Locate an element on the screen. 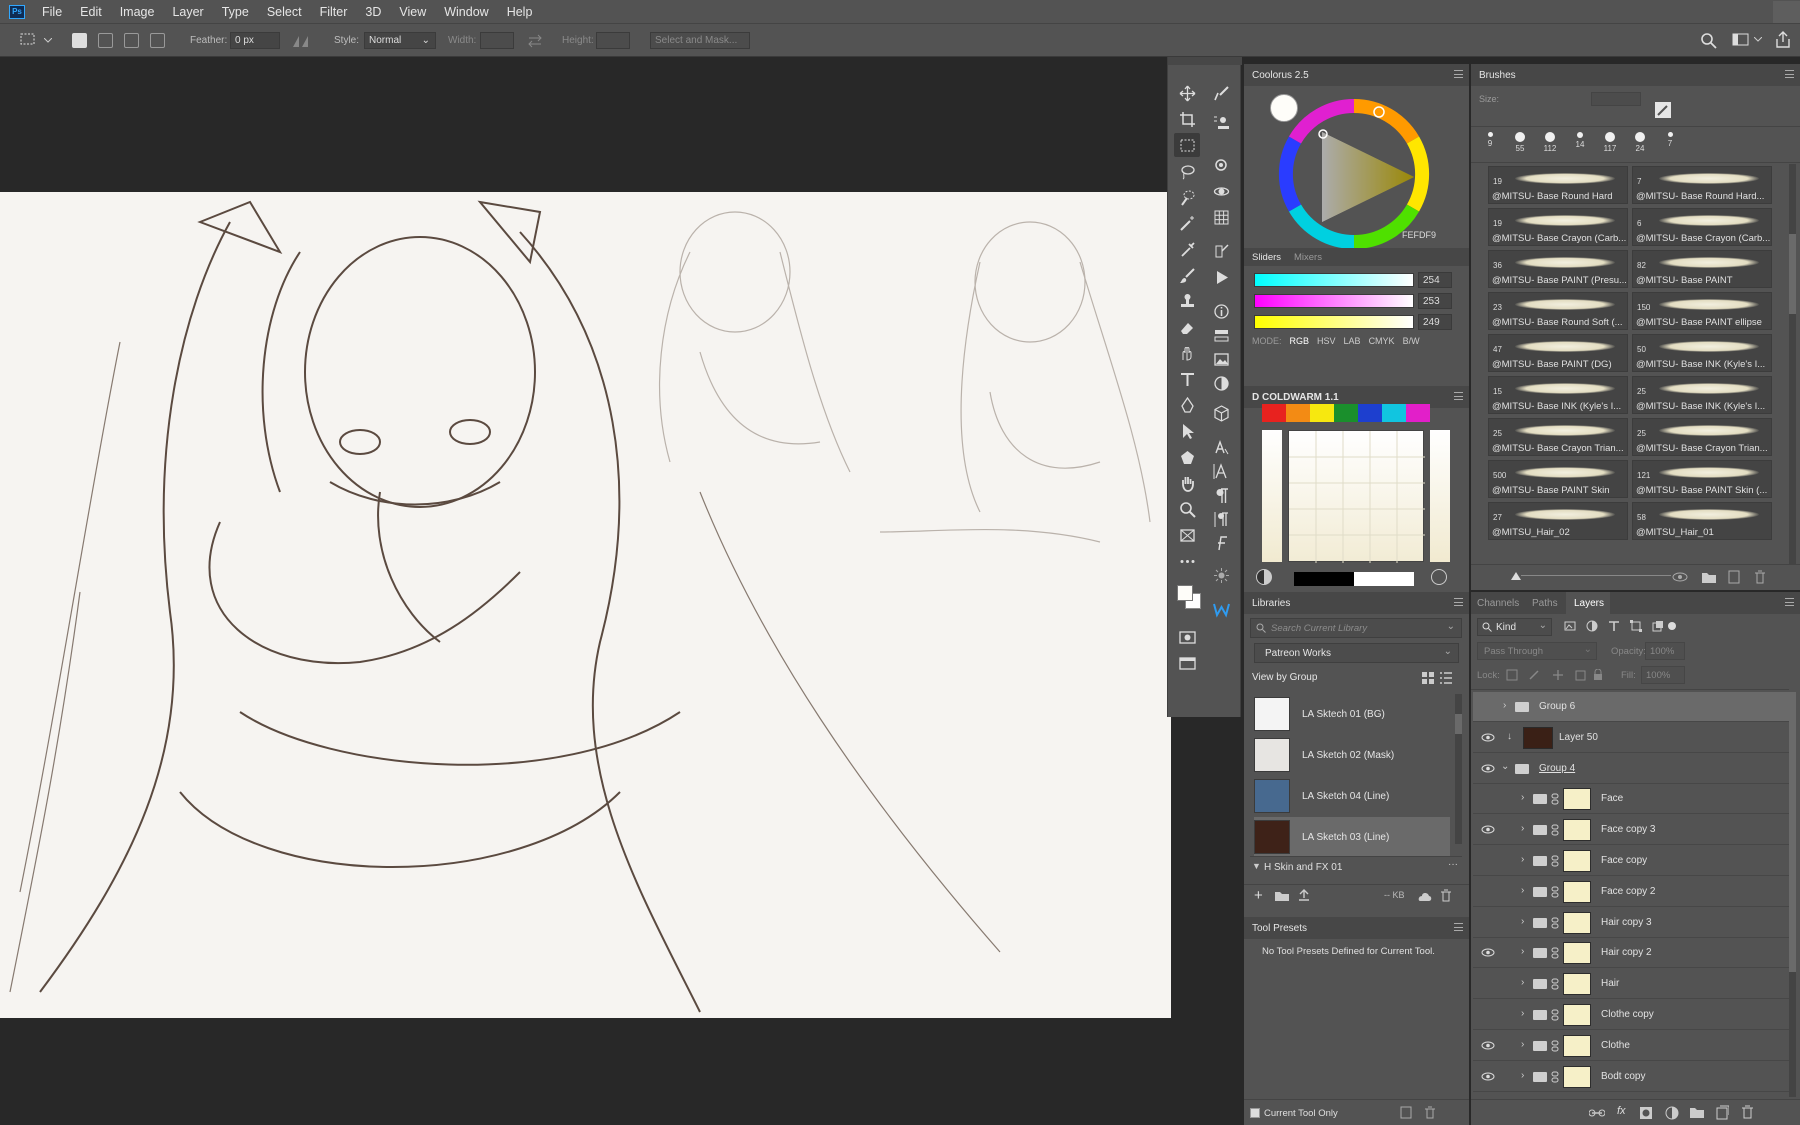 This screenshot has height=1125, width=1800. add-icon: + is located at coordinates (1258, 895).